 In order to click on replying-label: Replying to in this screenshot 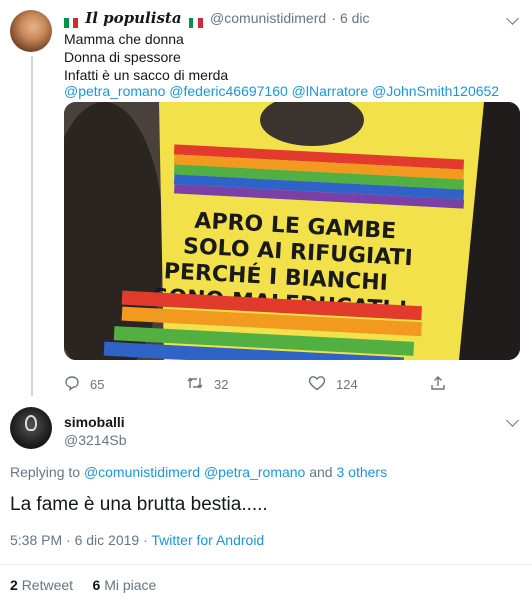, I will do `click(45, 472)`.